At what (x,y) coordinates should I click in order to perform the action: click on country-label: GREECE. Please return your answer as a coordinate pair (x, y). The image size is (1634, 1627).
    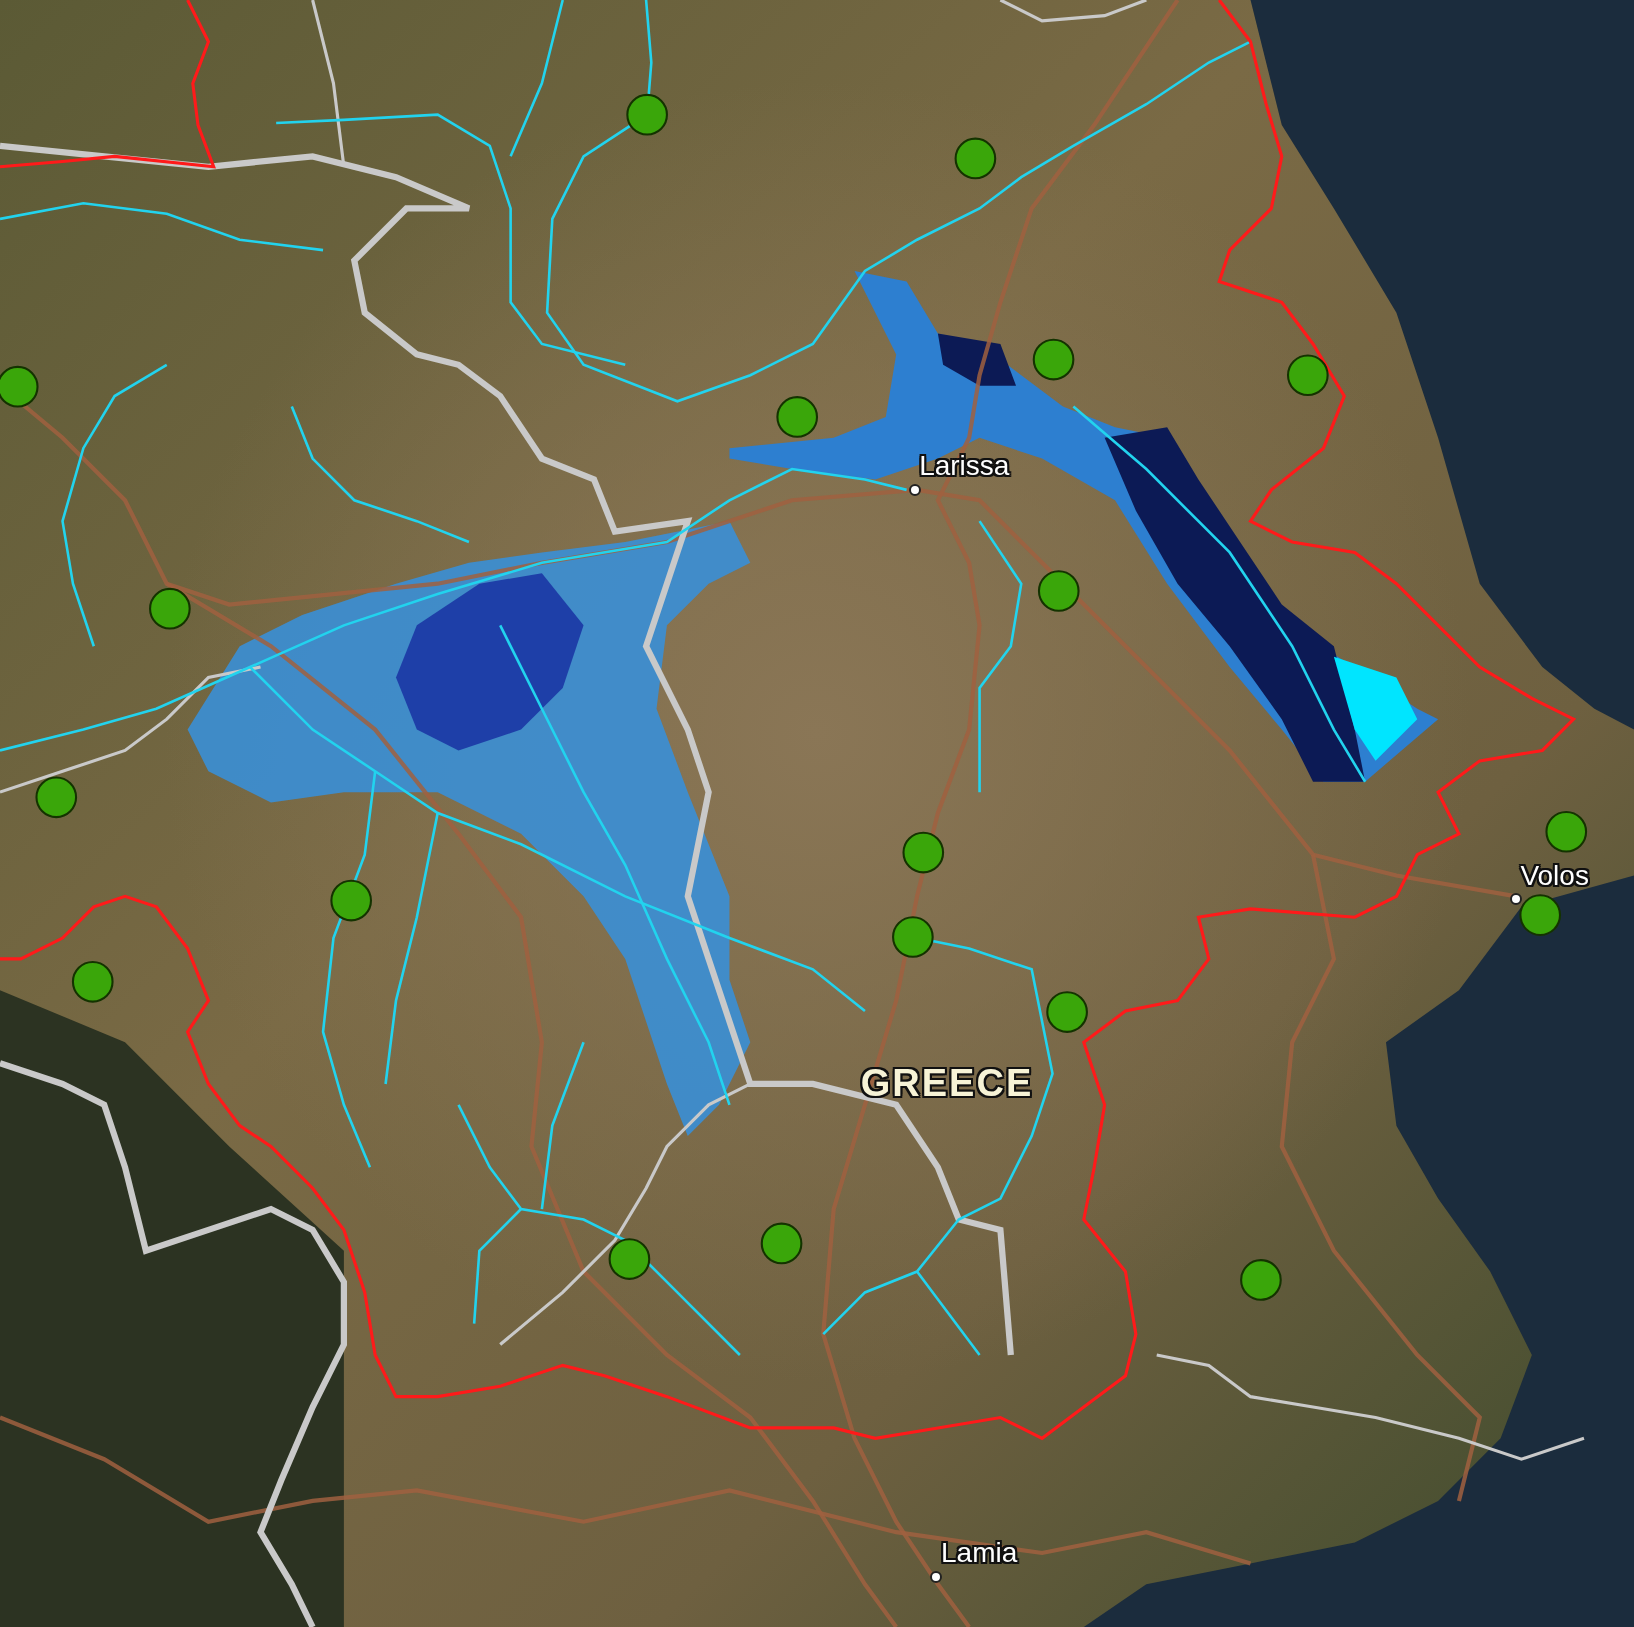
    Looking at the image, I should click on (947, 1082).